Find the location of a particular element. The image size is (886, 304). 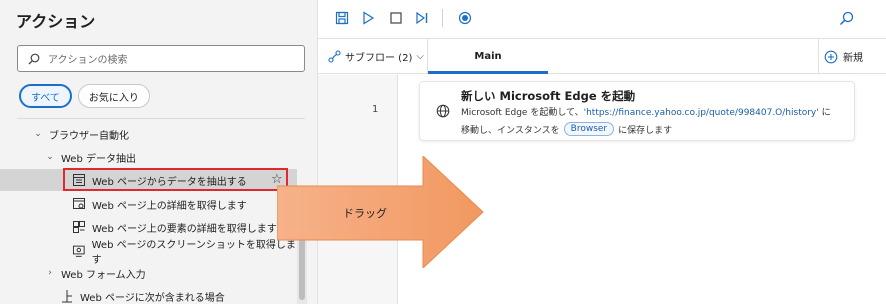

search-placeholder: アクションの検索 is located at coordinates (88, 60).